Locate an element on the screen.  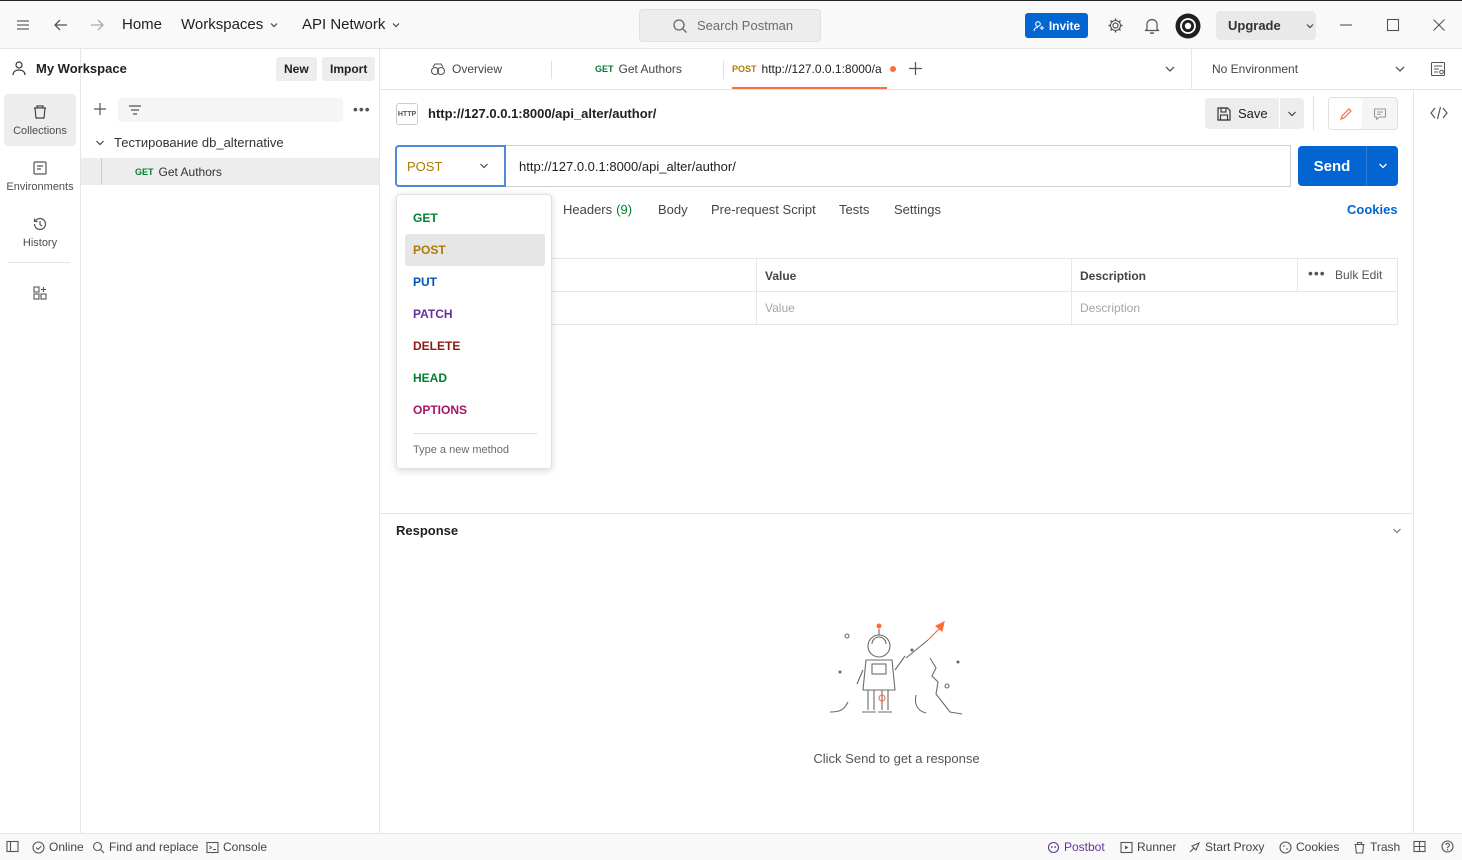
request-method-badge: GET is located at coordinates (144, 171).